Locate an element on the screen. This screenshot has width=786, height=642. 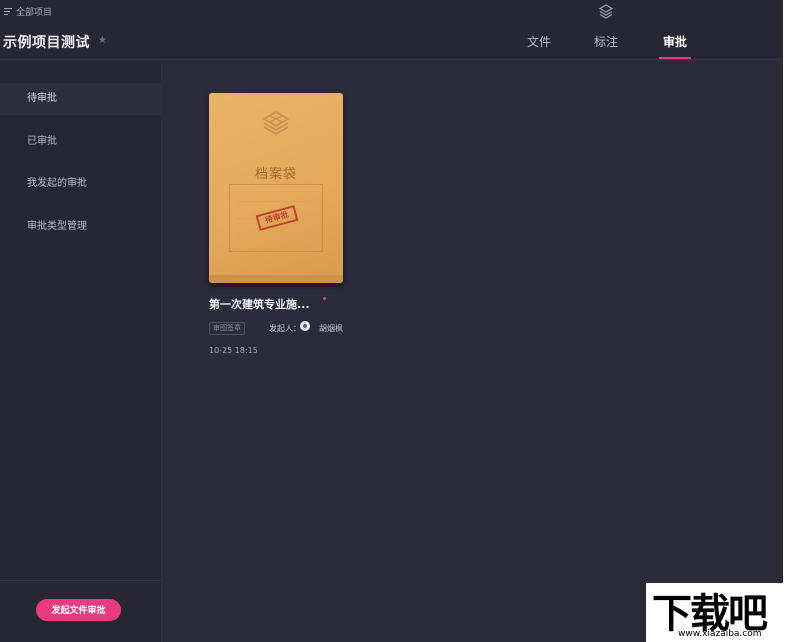
approval-folder-card: 档案袋 待审批 is located at coordinates (276, 188).